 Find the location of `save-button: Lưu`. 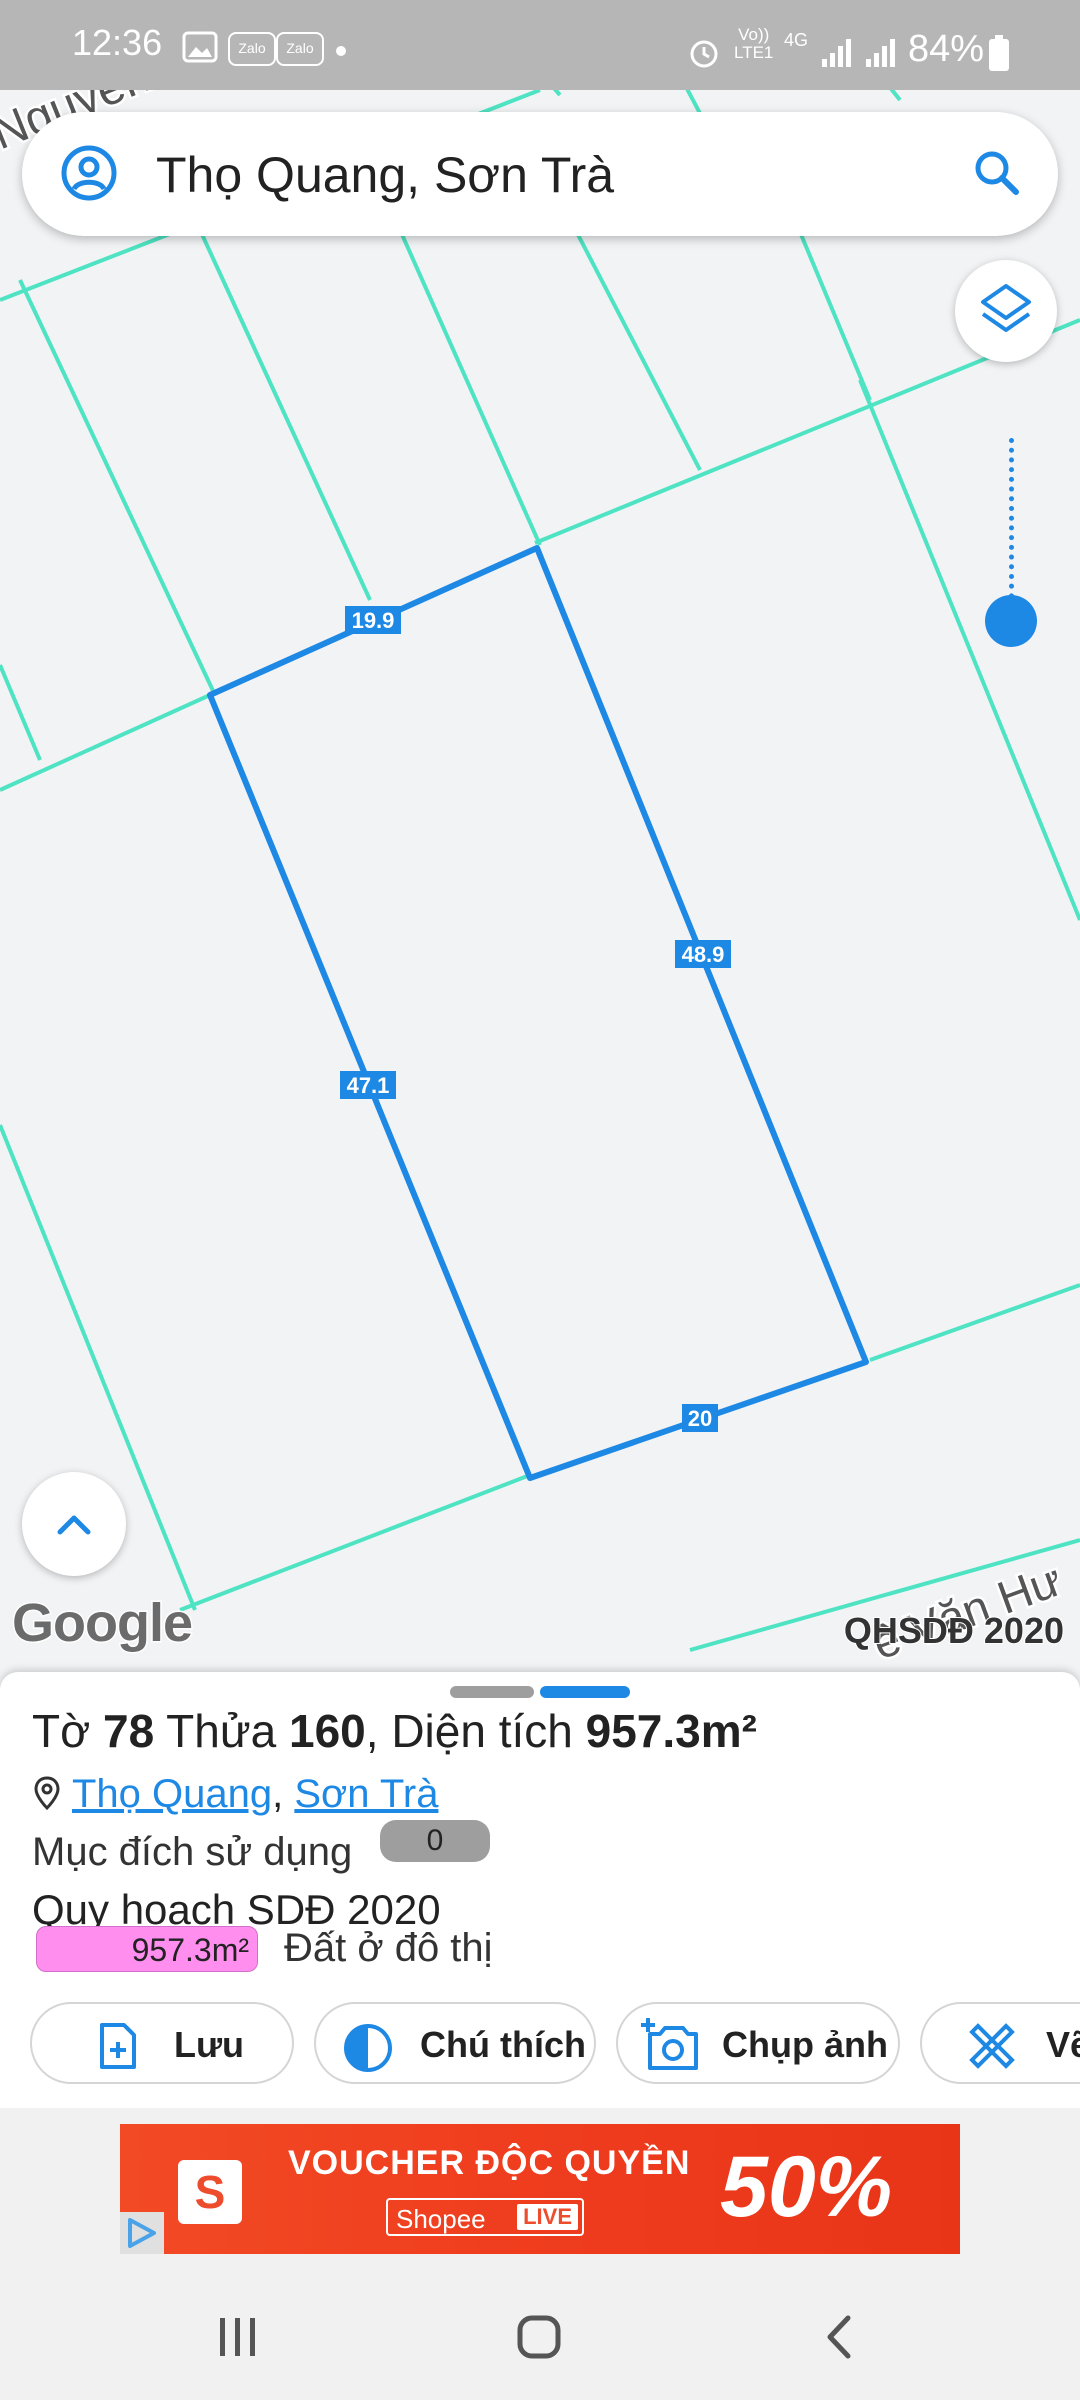

save-button: Lưu is located at coordinates (162, 2043).